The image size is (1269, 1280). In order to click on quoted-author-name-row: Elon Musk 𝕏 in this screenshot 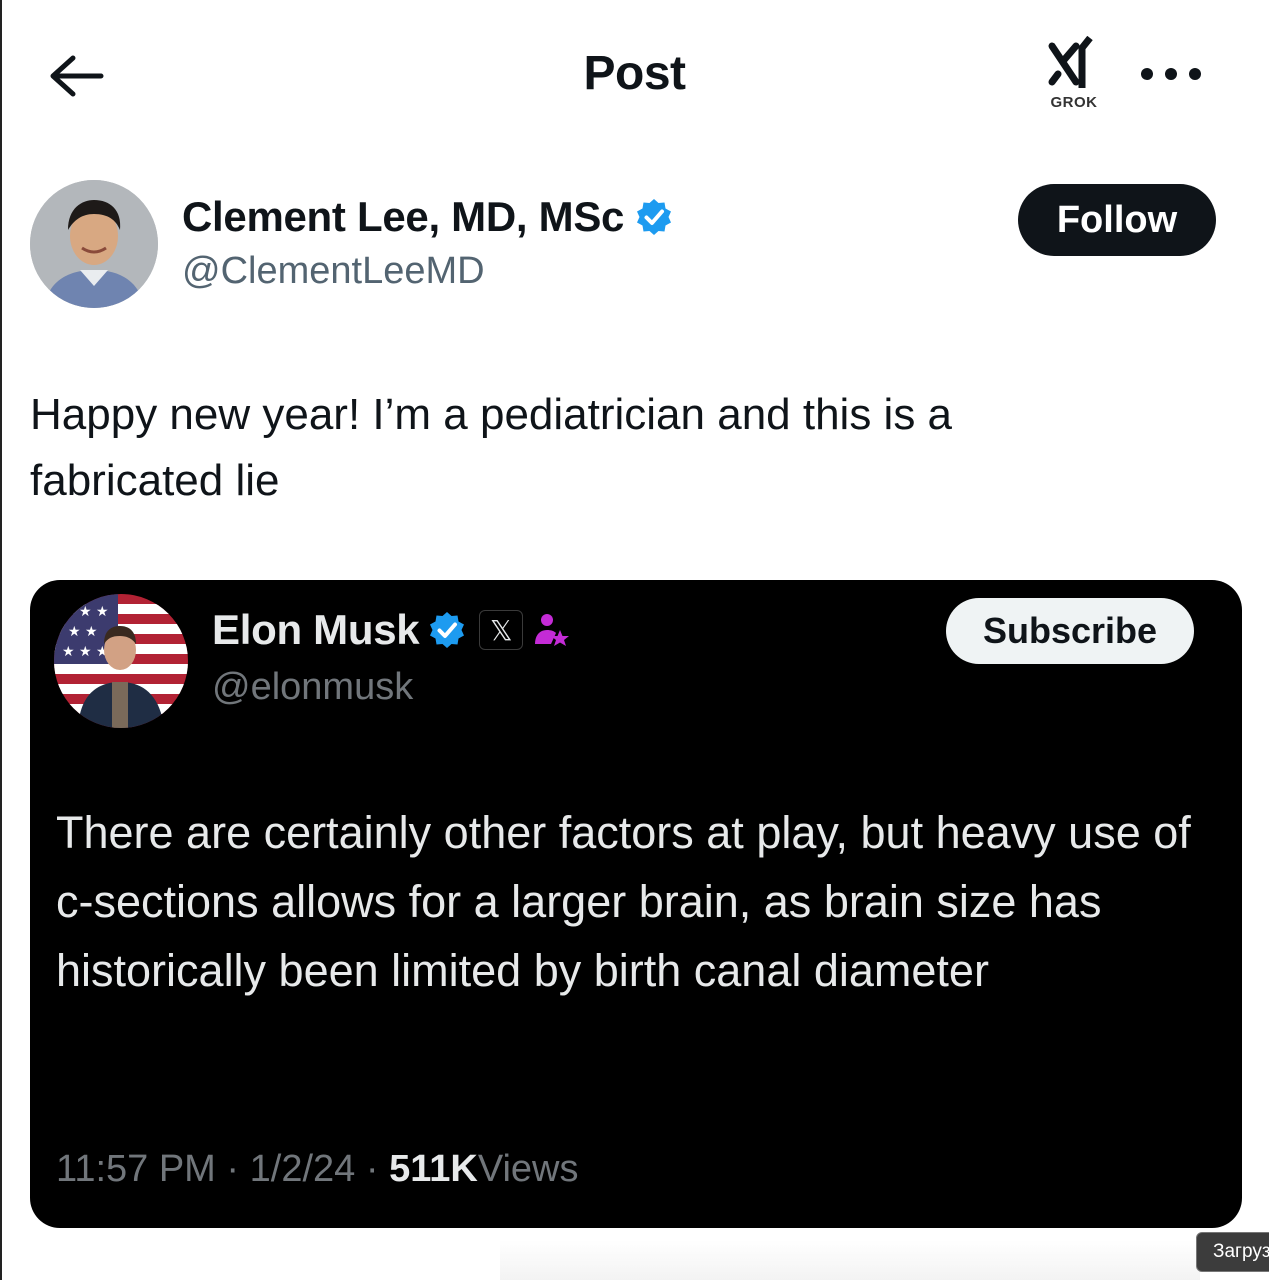, I will do `click(391, 630)`.